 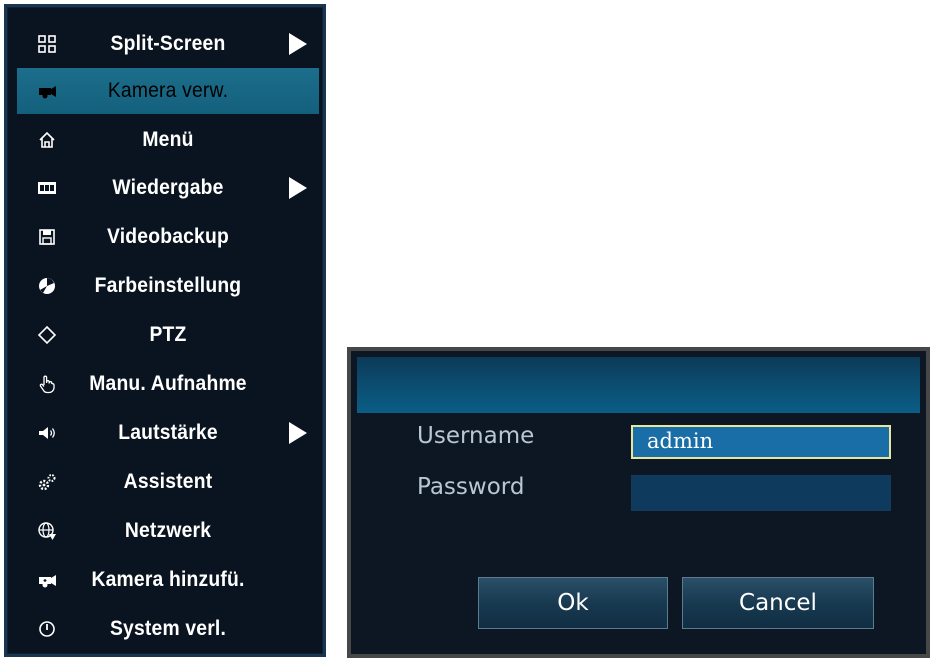 I want to click on menu-item-label: Kamera hinzufü., so click(x=168, y=579).